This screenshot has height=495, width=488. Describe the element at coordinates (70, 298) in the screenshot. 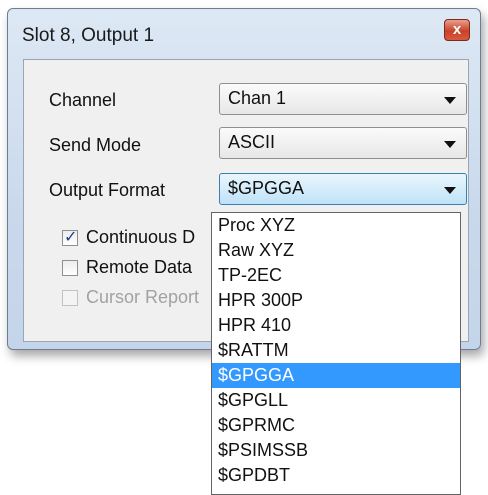

I see `cursor-report-checkbox` at that location.